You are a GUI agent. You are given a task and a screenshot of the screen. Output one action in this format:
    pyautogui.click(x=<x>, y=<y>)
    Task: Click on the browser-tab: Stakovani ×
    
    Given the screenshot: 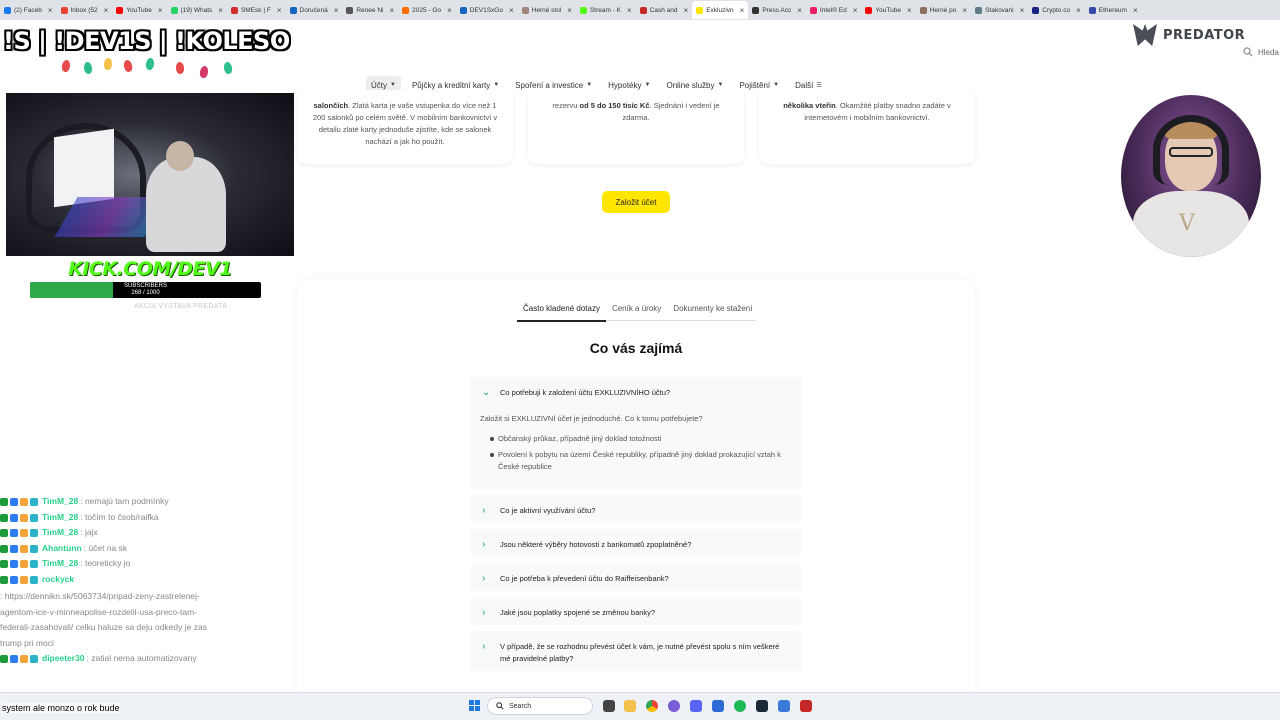 What is the action you would take?
    pyautogui.click(x=999, y=10)
    